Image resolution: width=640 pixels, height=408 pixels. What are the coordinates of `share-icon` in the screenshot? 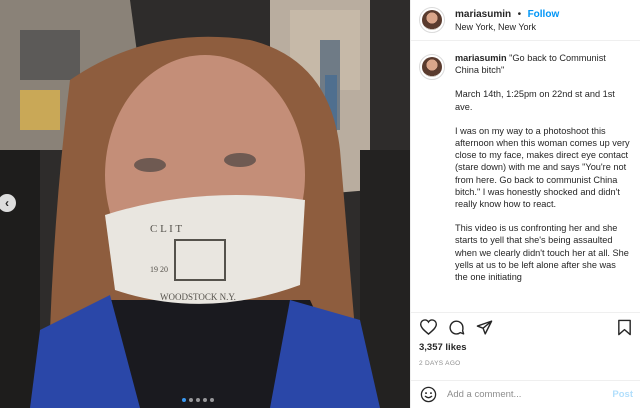 It's located at (484, 327).